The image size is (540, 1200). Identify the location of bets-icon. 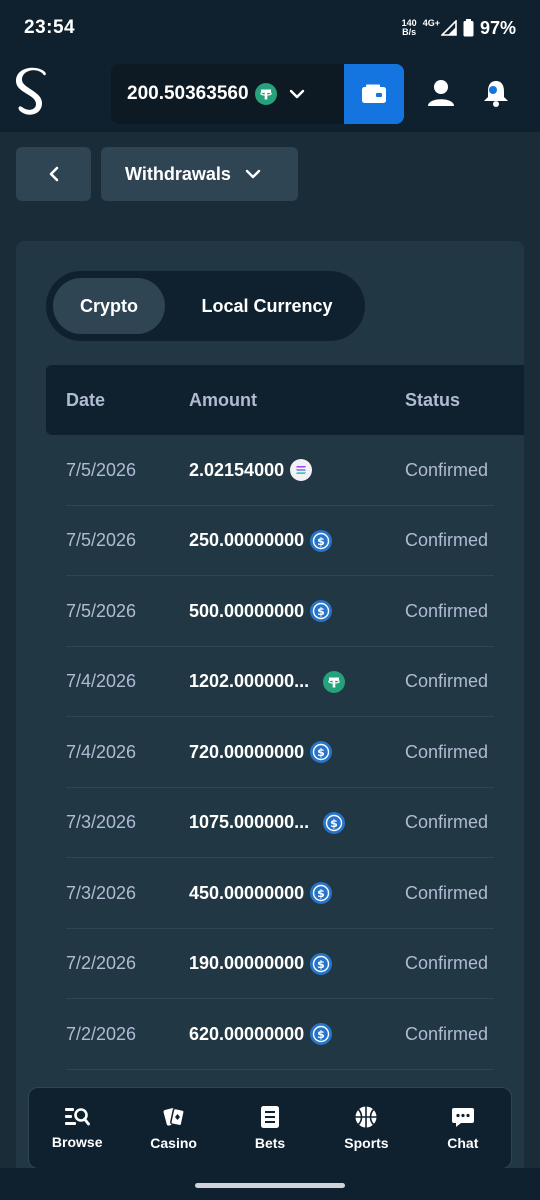
(270, 1117).